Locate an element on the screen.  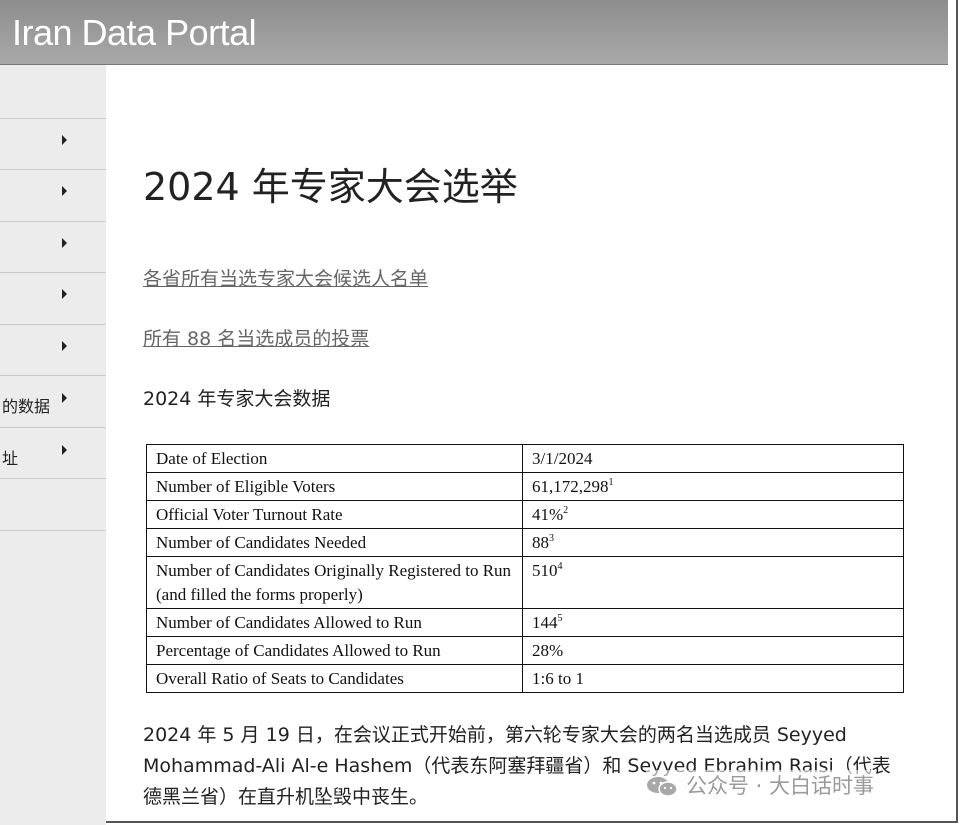
table-row: Date of Election 3/1/2024 is located at coordinates (525, 458).